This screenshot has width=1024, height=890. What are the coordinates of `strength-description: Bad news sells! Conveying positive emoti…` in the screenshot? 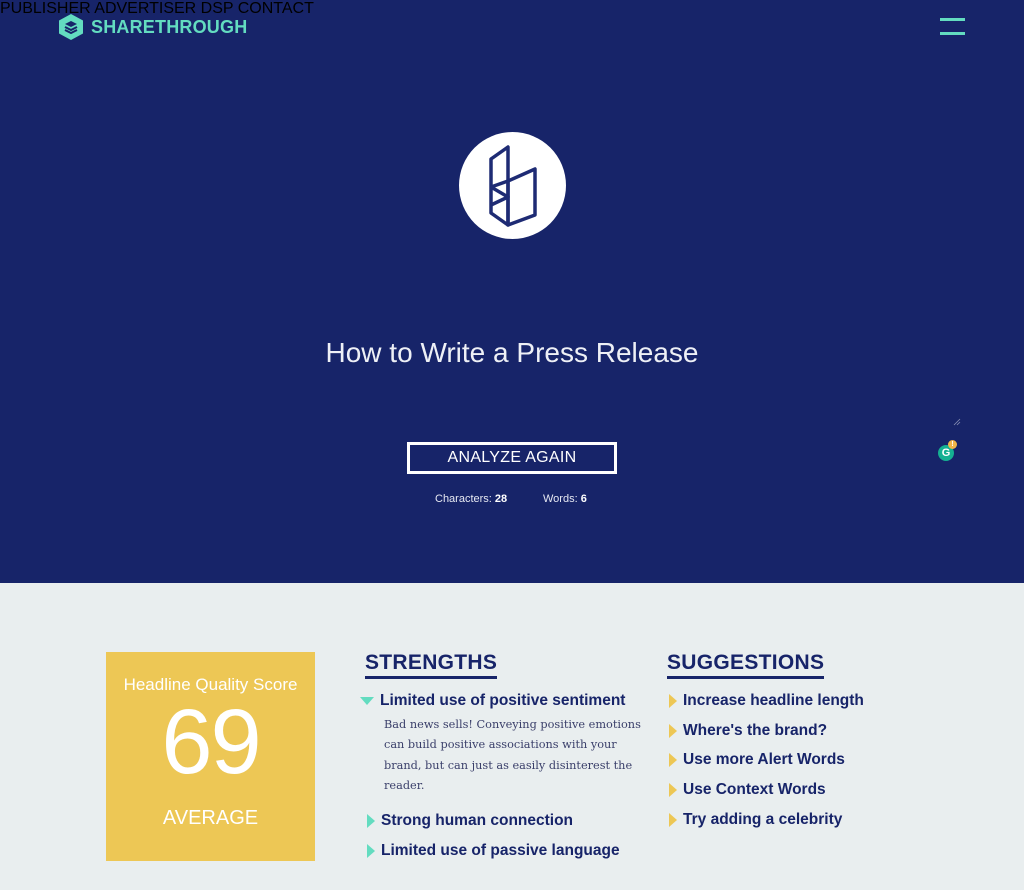 It's located at (512, 755).